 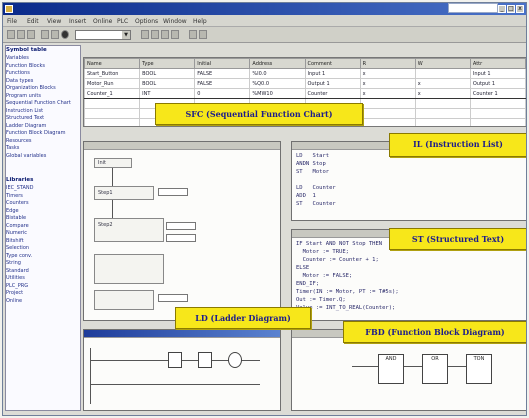 What do you see at coordinates (112, 83) in the screenshot?
I see `table-cell: Motor_Run` at bounding box center [112, 83].